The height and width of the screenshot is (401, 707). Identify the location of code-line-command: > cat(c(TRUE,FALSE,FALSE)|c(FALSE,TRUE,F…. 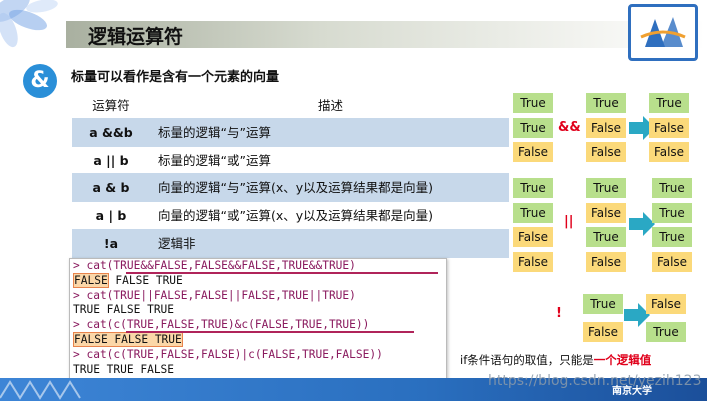
(228, 354).